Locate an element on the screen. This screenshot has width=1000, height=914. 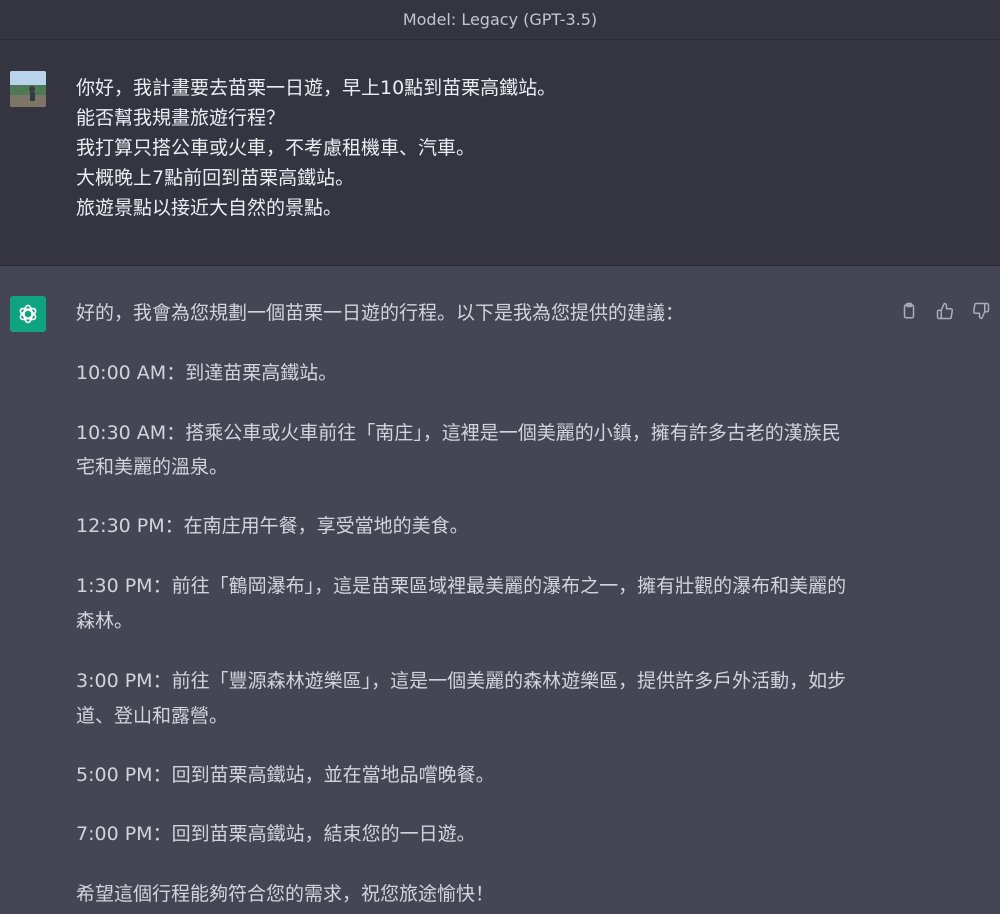
itinerary-text-continued: 宅和美麗的溫泉。 is located at coordinates (152, 467).